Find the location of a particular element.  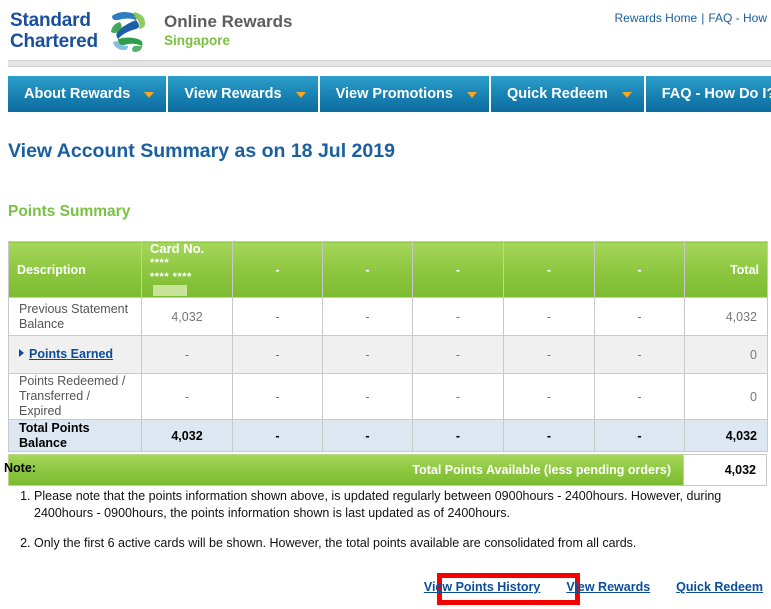

th-card-no-line1: Card No. **** is located at coordinates (187, 256).